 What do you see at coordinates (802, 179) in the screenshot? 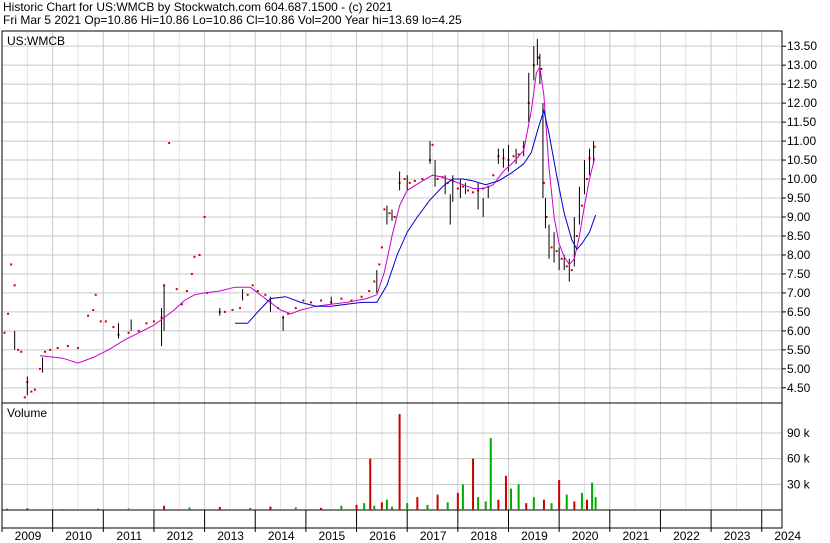
I see `price-tick-label: 10.00` at bounding box center [802, 179].